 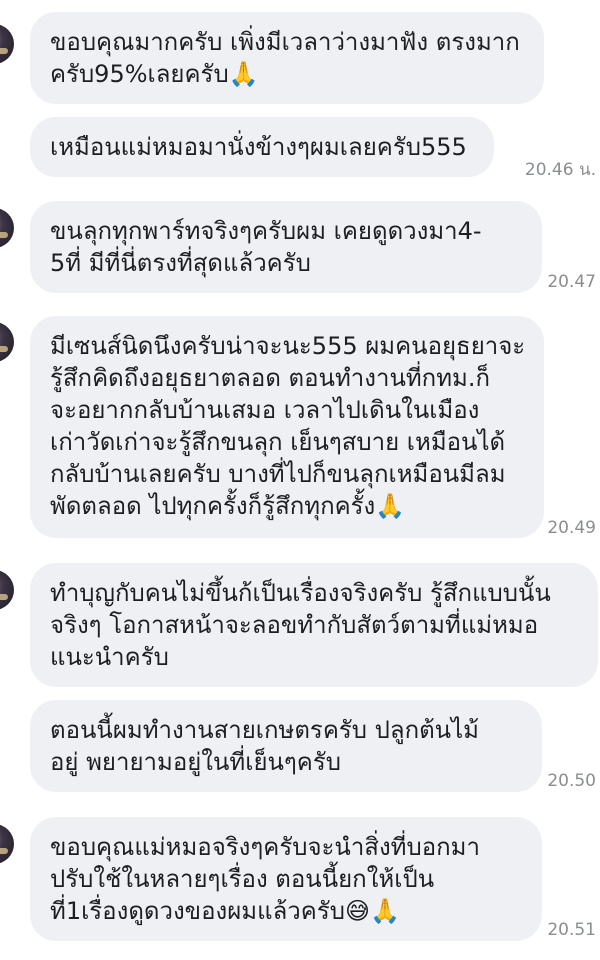 What do you see at coordinates (560, 170) in the screenshot?
I see `message-timestamp: 20.46 น.` at bounding box center [560, 170].